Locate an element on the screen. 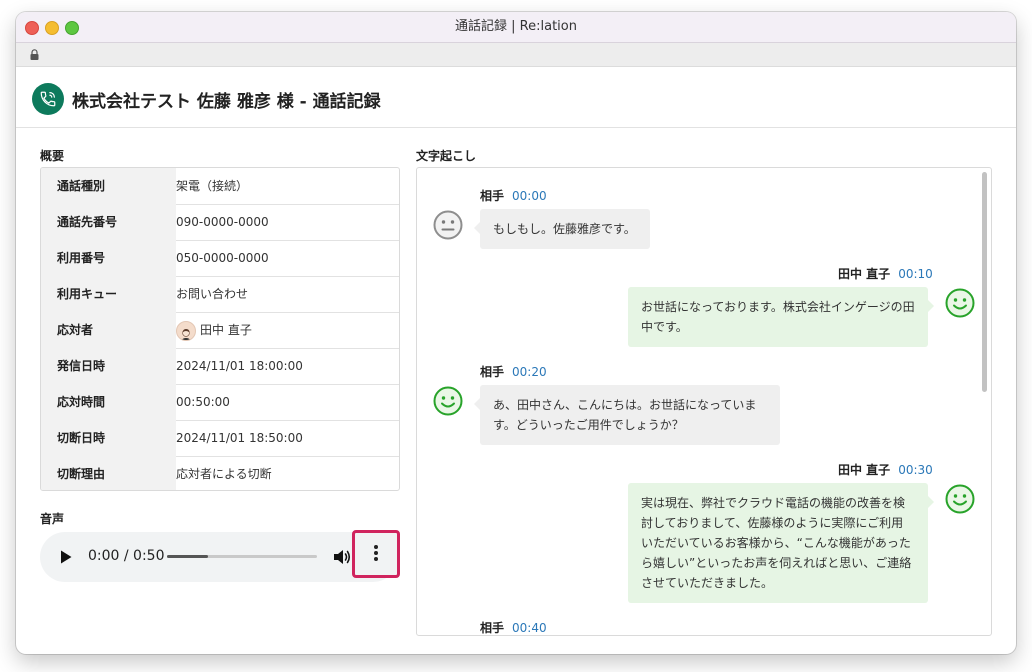 Image resolution: width=1032 pixels, height=672 pixels. row-key: 切断日時 is located at coordinates (108, 438).